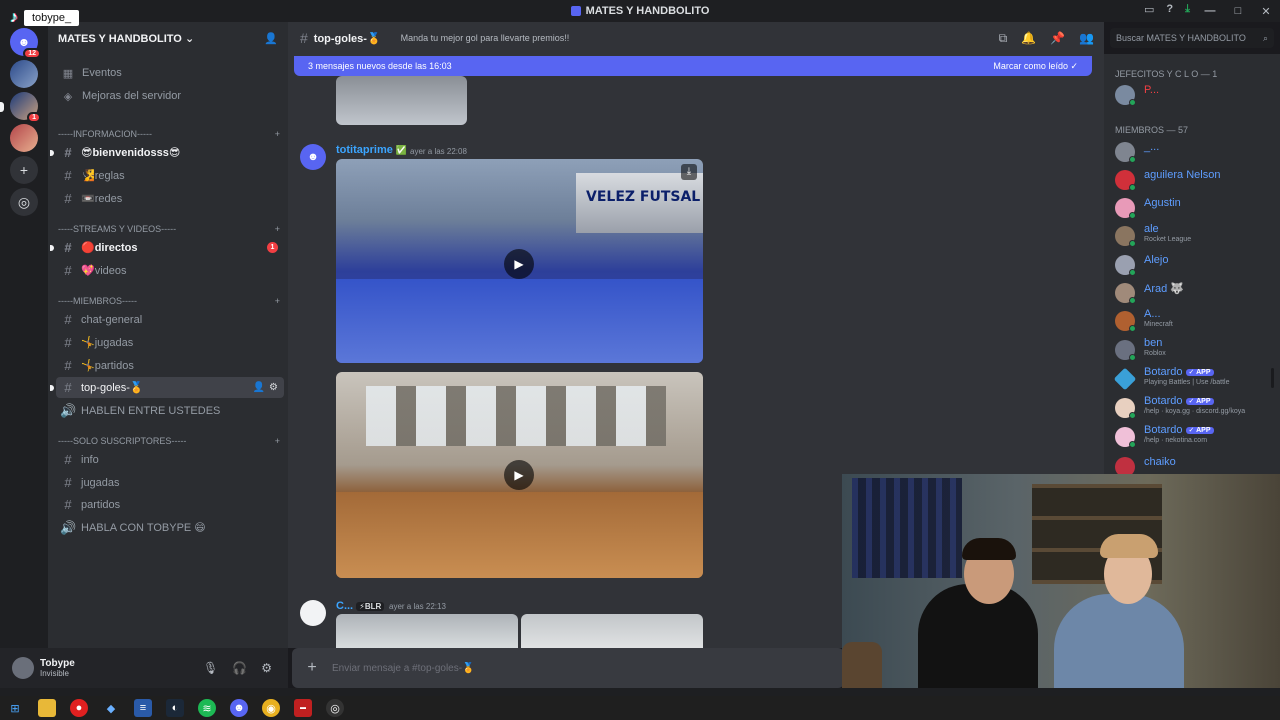  I want to click on video-player: ▶, so click(519, 475).